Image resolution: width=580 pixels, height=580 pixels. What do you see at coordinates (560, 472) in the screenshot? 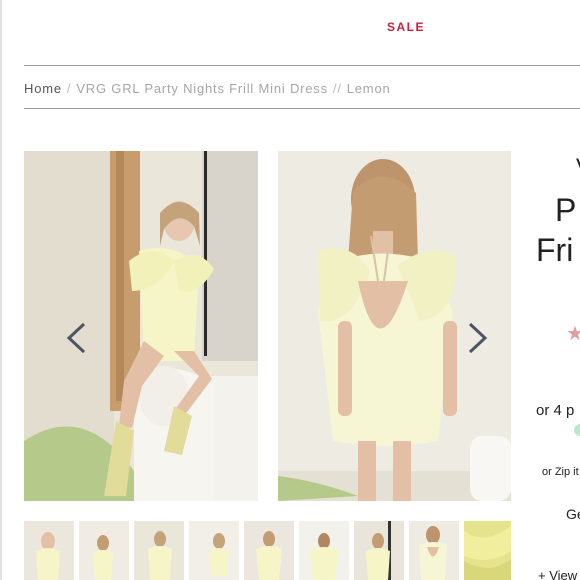
I see `zip-payment-text: or Zip it` at bounding box center [560, 472].